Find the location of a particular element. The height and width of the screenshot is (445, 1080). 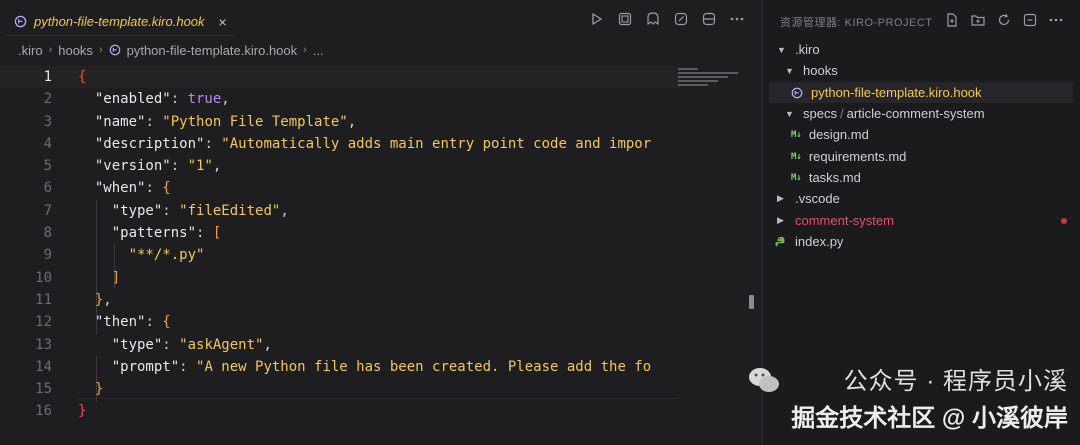

json-value: "1" is located at coordinates (200, 166).